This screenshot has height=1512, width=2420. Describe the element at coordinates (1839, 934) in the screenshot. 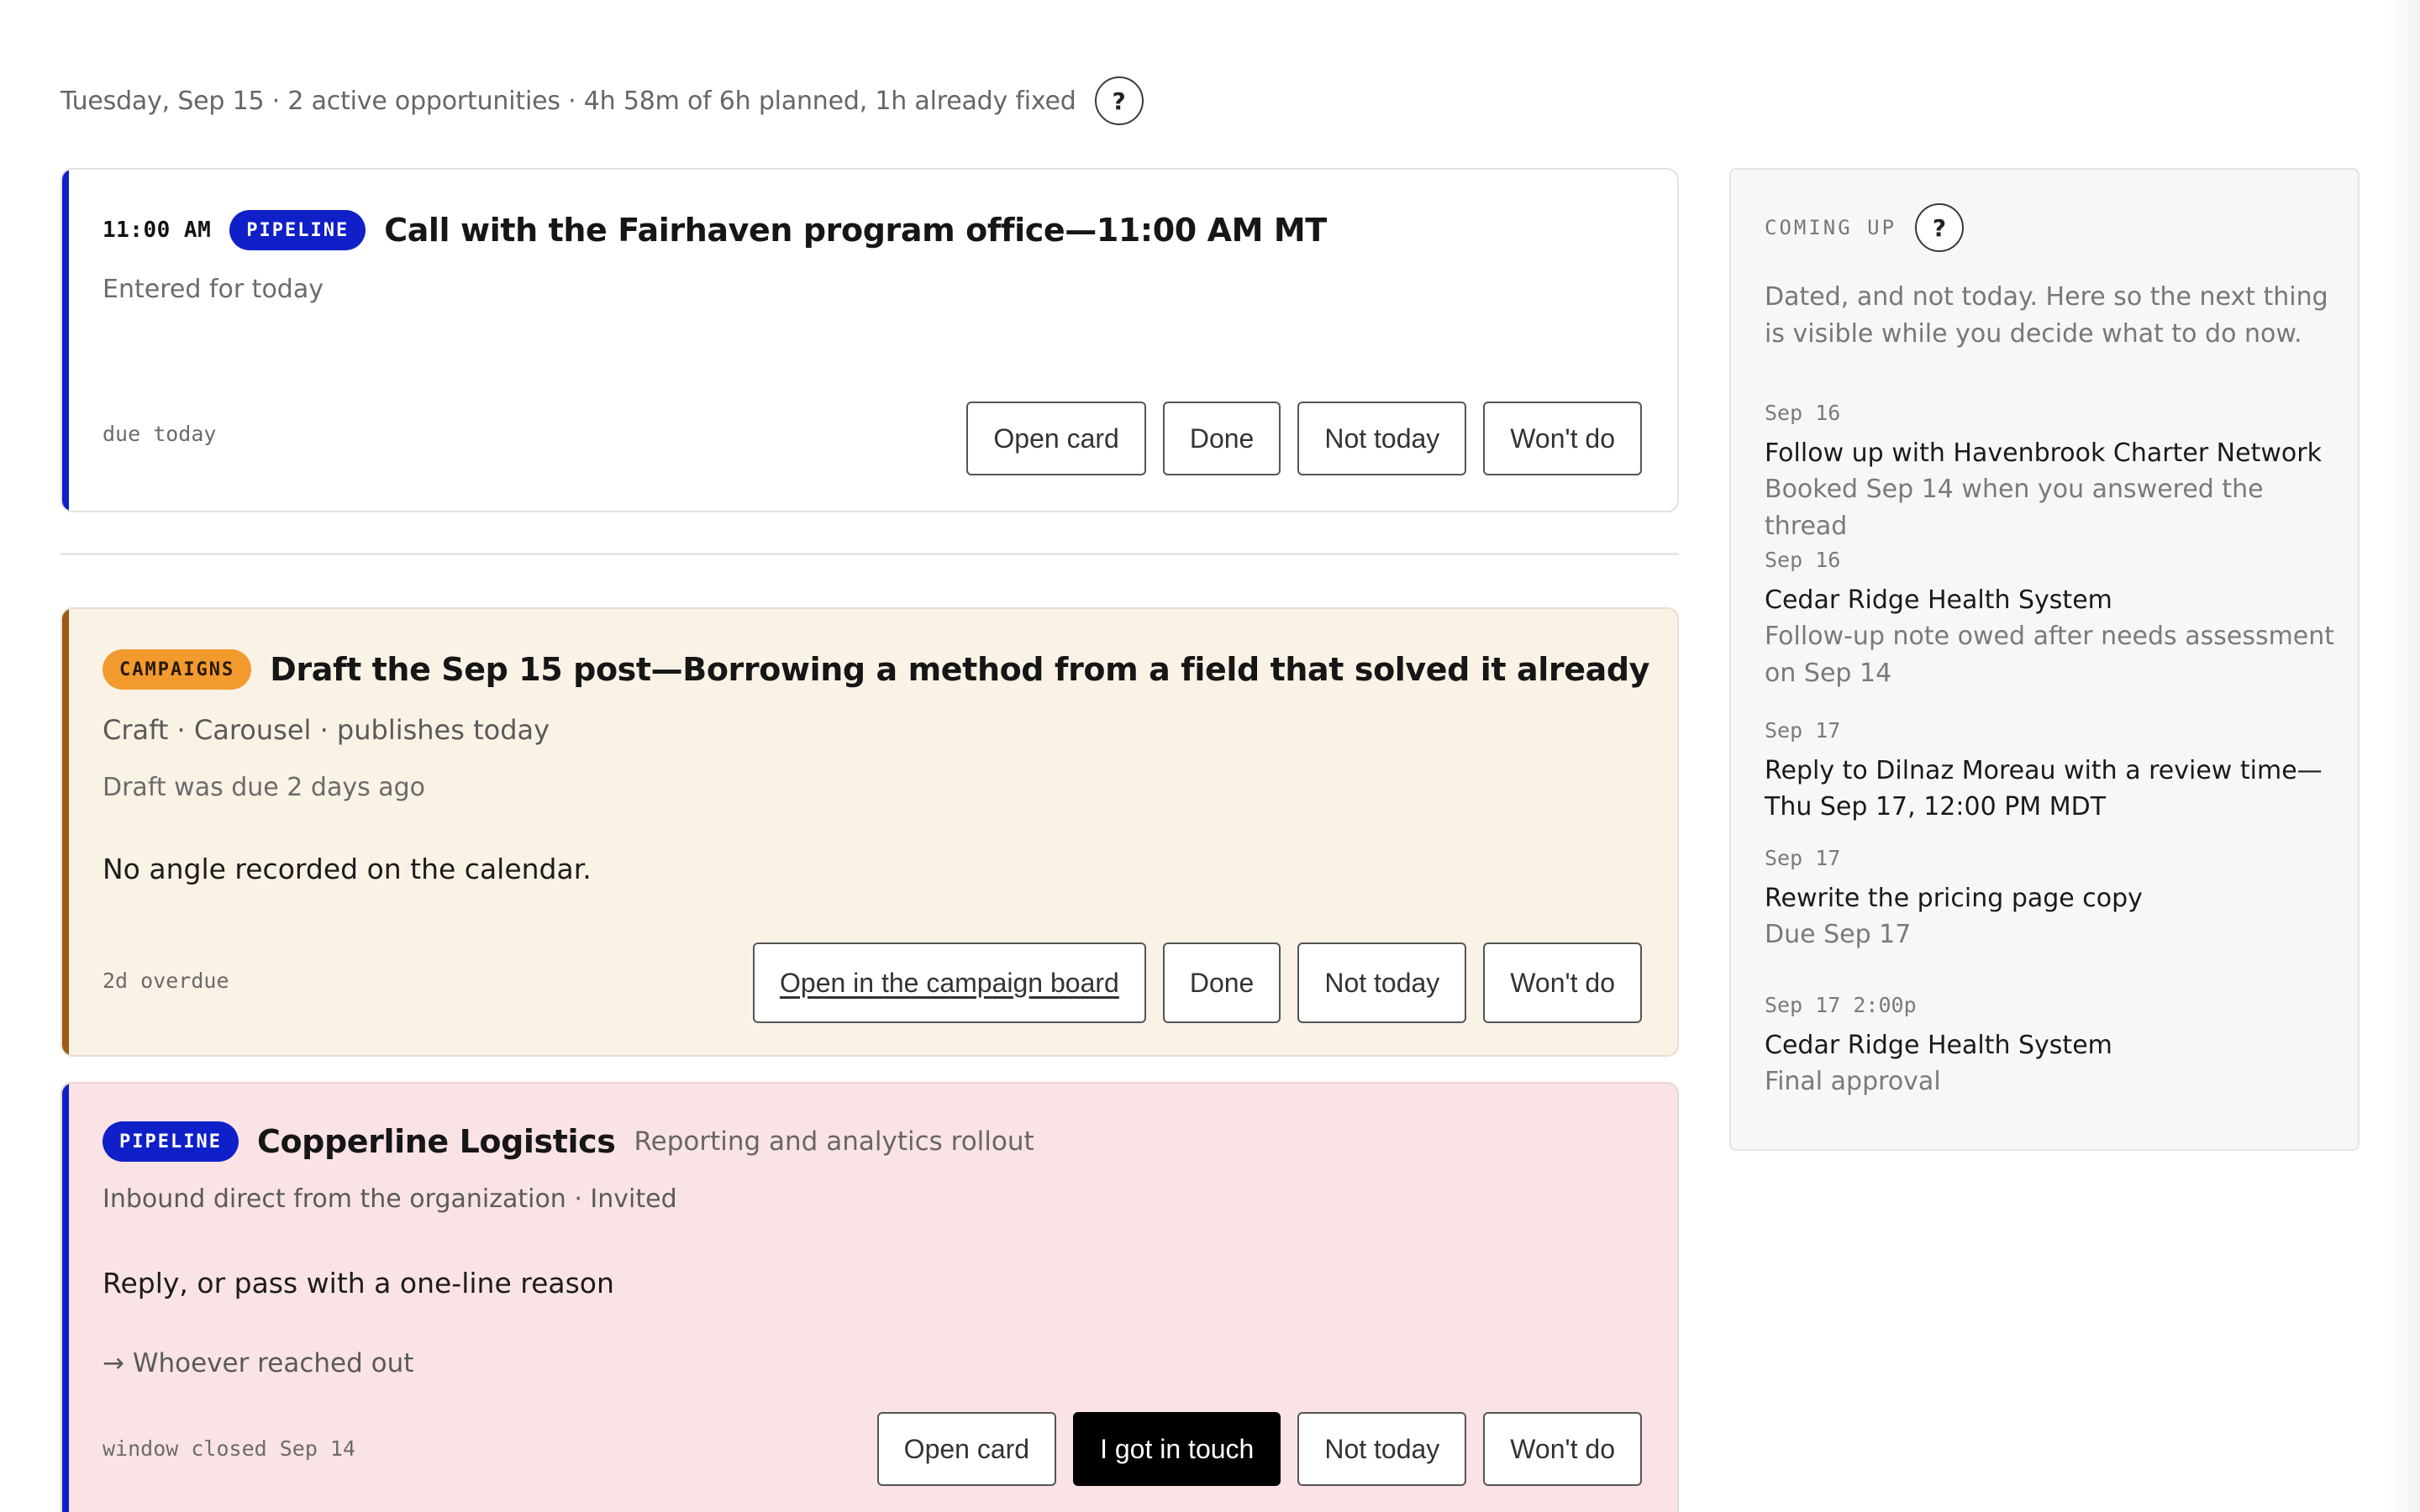

I see `item-note: Due Sep 17` at that location.